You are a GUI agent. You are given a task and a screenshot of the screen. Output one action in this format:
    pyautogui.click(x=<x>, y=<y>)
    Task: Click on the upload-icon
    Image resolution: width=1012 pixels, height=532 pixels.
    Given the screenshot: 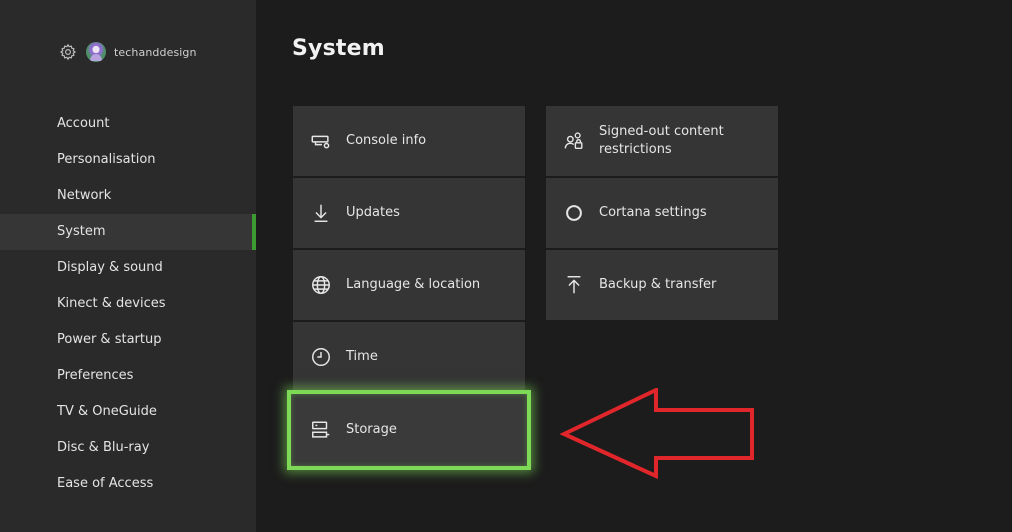 What is the action you would take?
    pyautogui.click(x=574, y=285)
    